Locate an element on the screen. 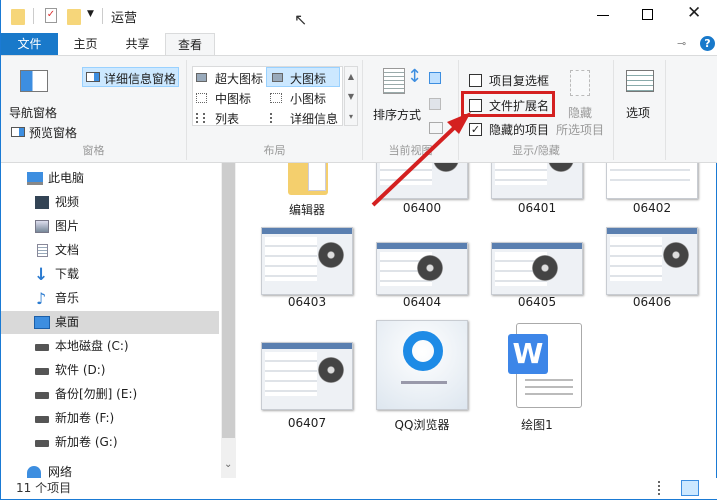 This screenshot has width=717, height=500. arrow-shaft is located at coordinates (414, 165).